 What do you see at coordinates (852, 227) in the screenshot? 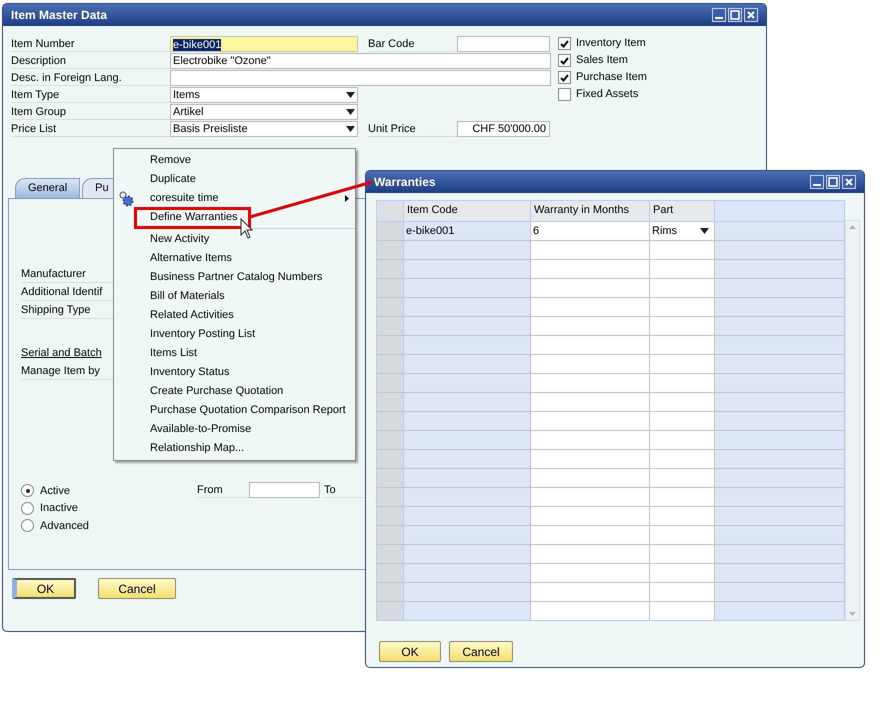
I see `scroll-up-icon` at bounding box center [852, 227].